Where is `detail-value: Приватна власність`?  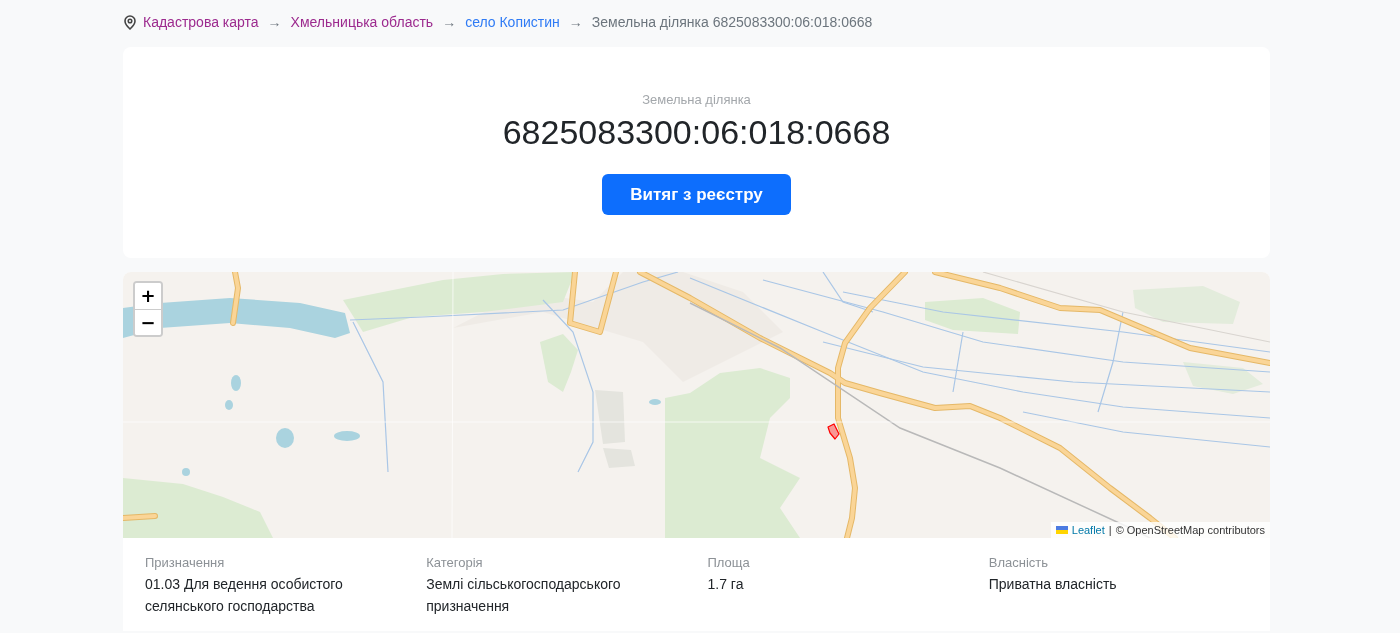
detail-value: Приватна власність is located at coordinates (1052, 584).